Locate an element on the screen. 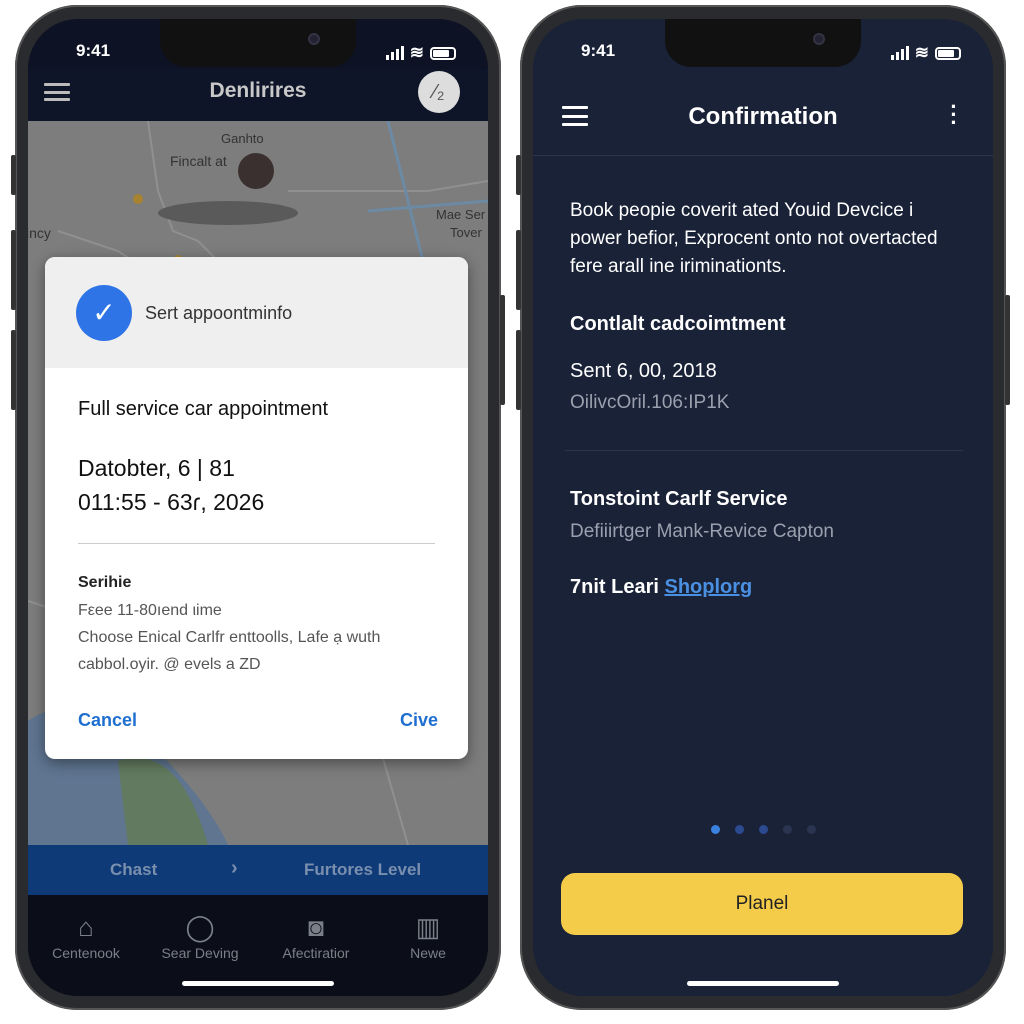 The width and height of the screenshot is (1024, 1024). appointment-date: Datobter, 6 | 81 is located at coordinates (156, 468).